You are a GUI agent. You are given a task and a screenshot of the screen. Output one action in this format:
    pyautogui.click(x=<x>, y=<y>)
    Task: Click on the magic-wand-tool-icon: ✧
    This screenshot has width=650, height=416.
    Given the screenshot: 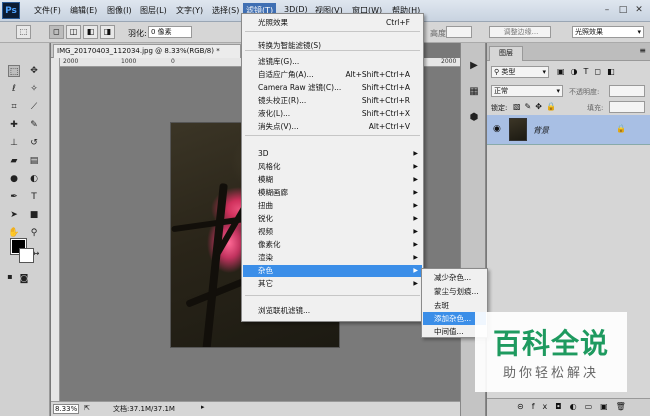 What is the action you would take?
    pyautogui.click(x=34, y=89)
    